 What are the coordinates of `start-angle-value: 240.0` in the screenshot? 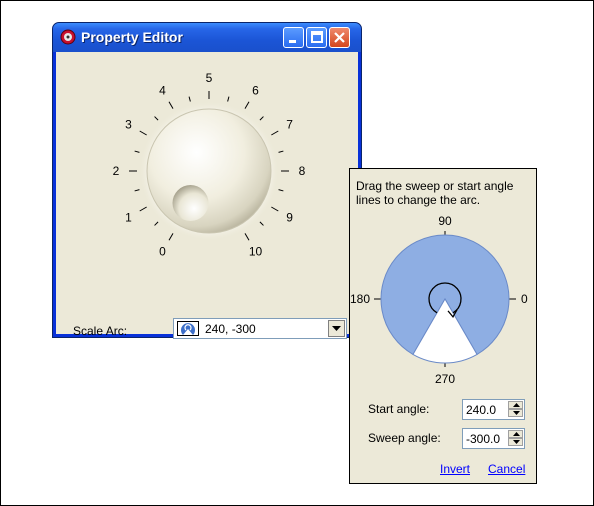 It's located at (481, 410).